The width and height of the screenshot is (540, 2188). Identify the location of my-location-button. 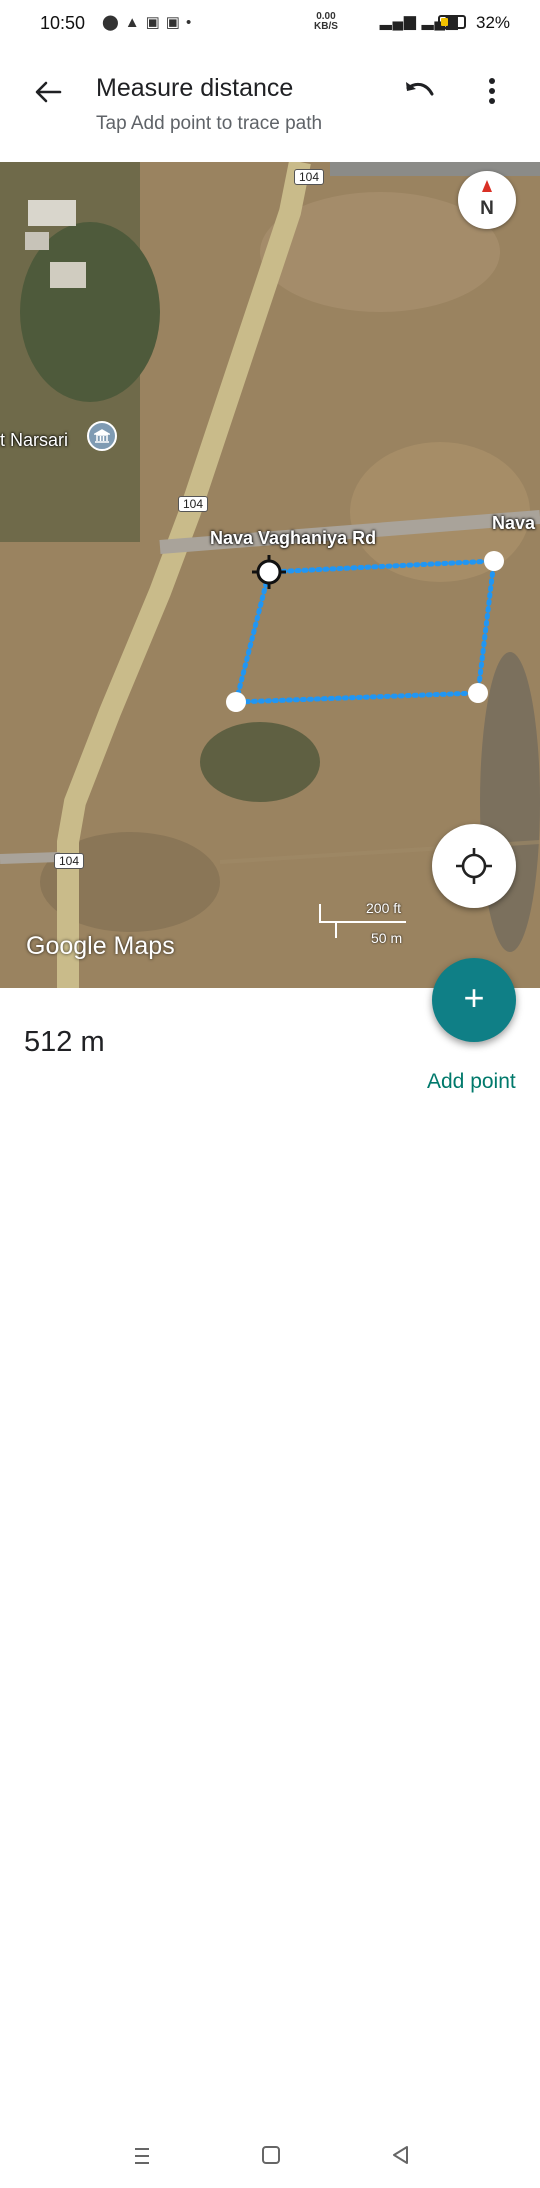
(474, 866).